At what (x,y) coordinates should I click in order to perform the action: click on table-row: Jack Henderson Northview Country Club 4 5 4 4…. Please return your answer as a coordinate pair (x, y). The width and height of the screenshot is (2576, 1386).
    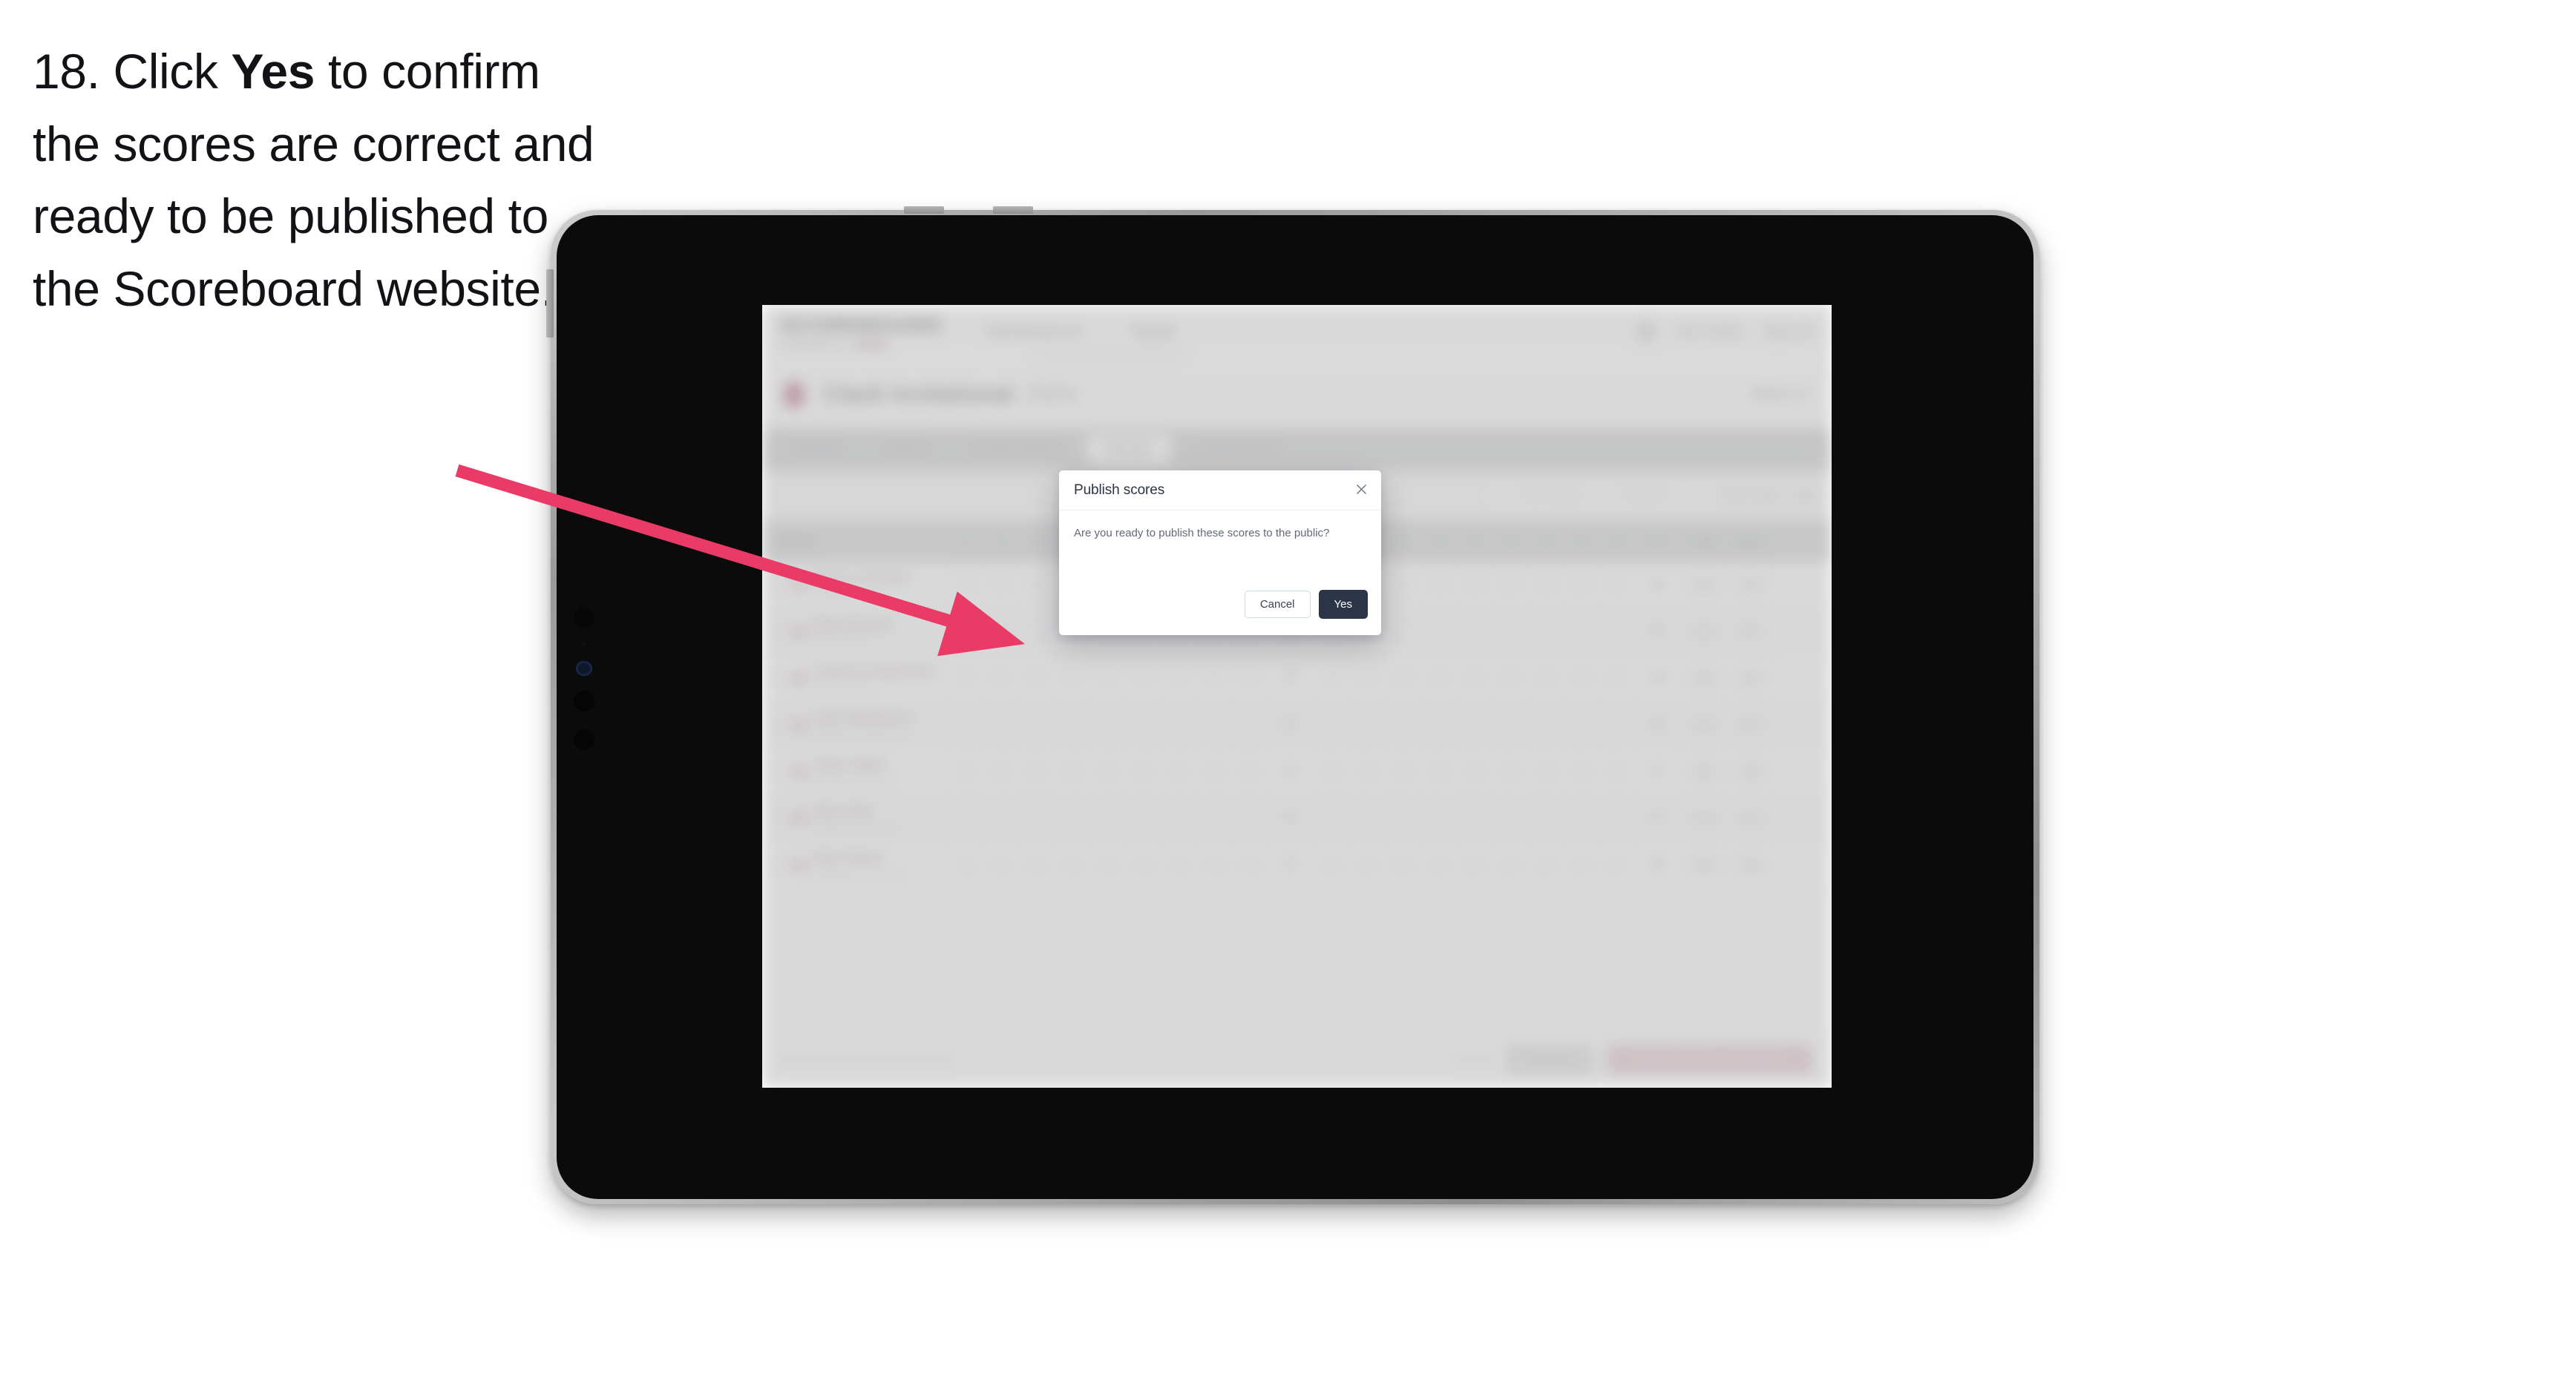
    Looking at the image, I should click on (1297, 725).